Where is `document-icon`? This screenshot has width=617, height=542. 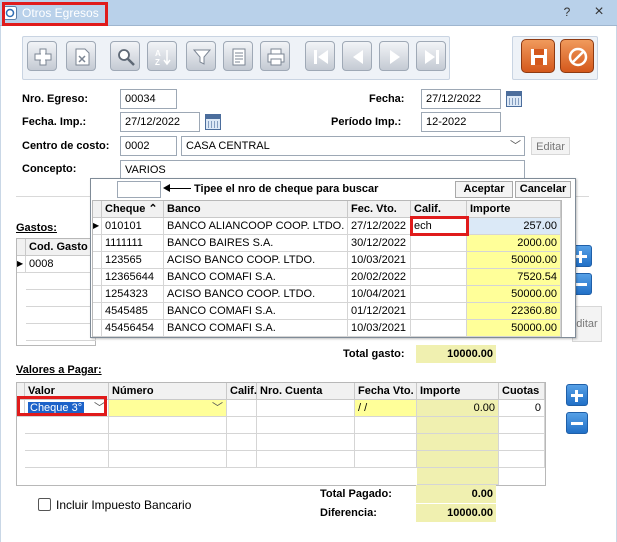
document-icon is located at coordinates (238, 56).